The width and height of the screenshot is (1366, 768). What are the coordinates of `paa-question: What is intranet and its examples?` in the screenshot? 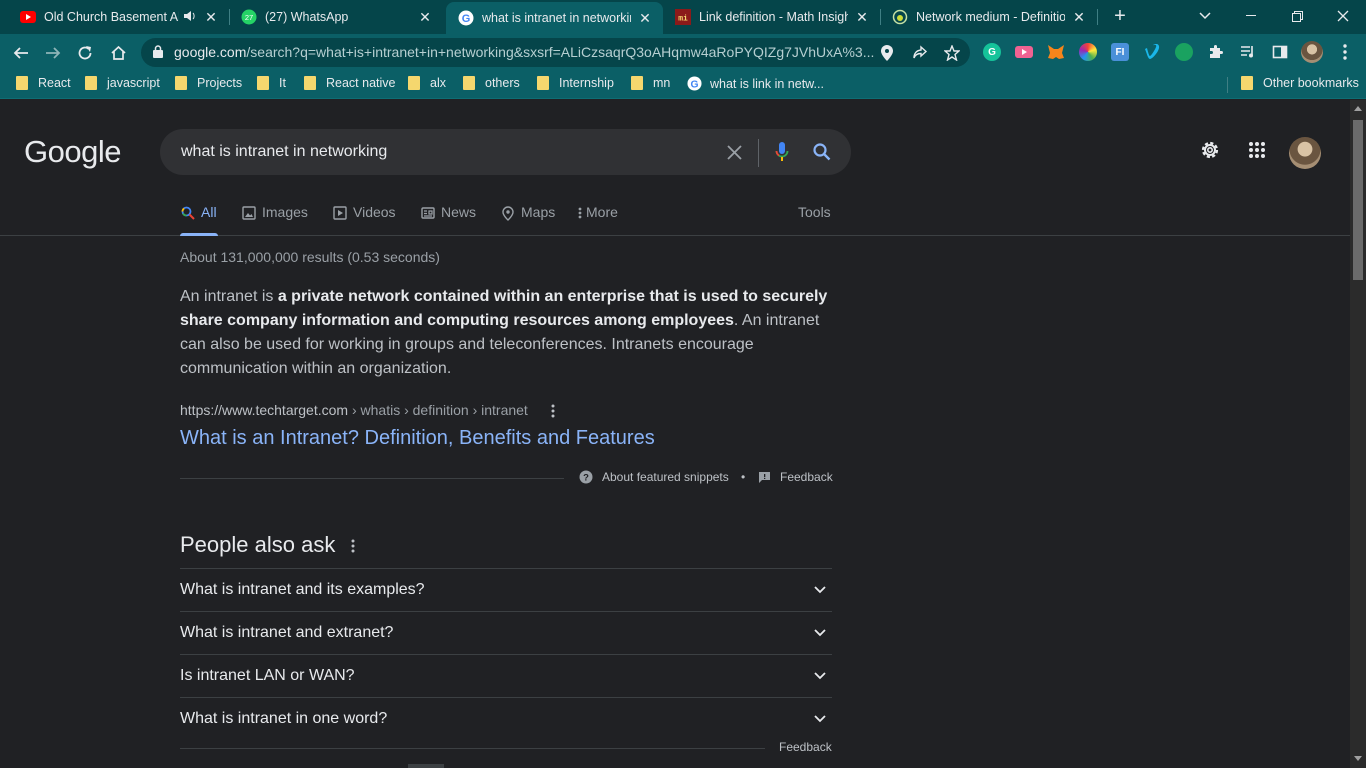 It's located at (506, 589).